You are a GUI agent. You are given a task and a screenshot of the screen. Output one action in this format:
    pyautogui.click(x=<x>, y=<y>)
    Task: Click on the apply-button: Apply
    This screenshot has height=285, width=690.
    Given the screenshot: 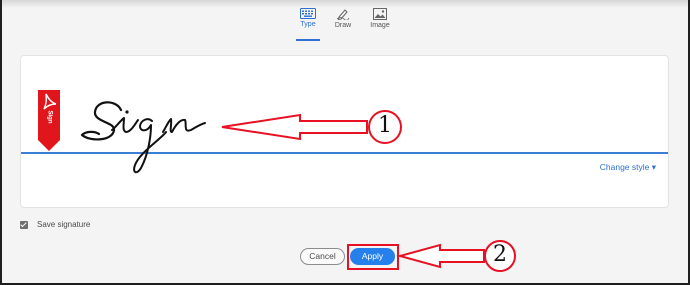 What is the action you would take?
    pyautogui.click(x=372, y=256)
    